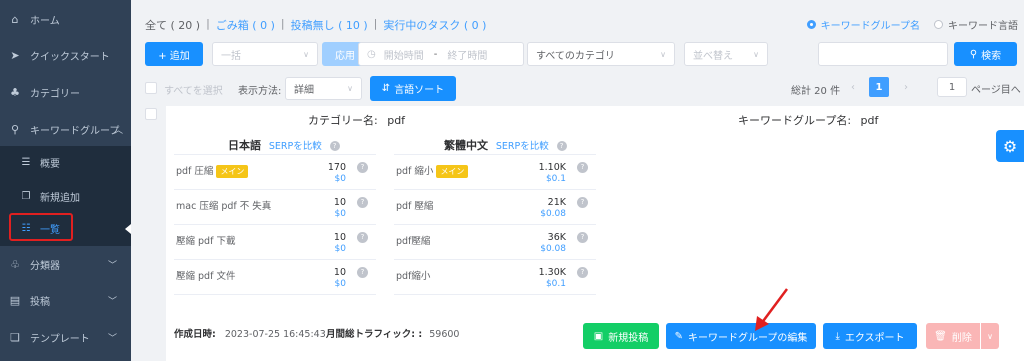 The height and width of the screenshot is (361, 1024). I want to click on search-volume: 1.30K, so click(552, 272).